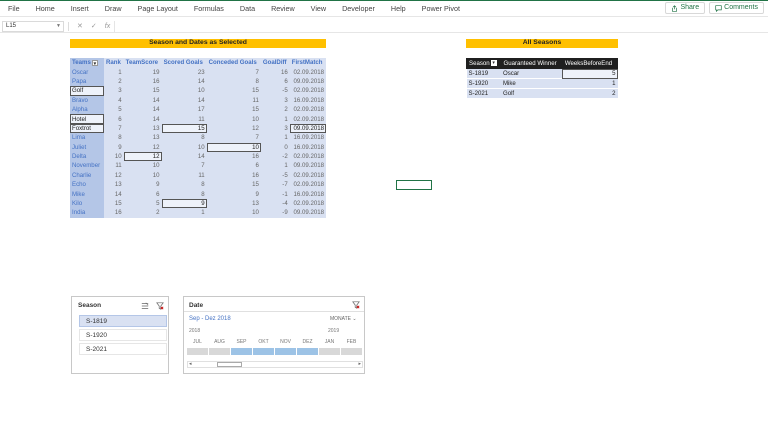 The width and height of the screenshot is (768, 422). I want to click on slicer-item-s-2021: S-2021, so click(123, 349).